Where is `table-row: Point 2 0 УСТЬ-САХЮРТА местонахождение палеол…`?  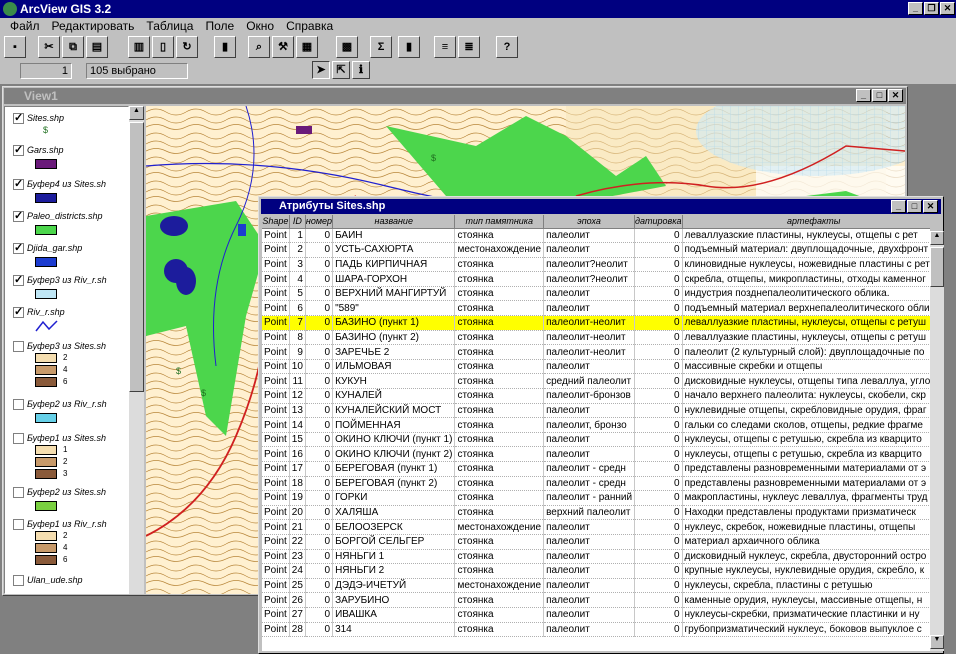
table-row: Point 2 0 УСТЬ-САХЮРТА местонахождение палеол… is located at coordinates (596, 250).